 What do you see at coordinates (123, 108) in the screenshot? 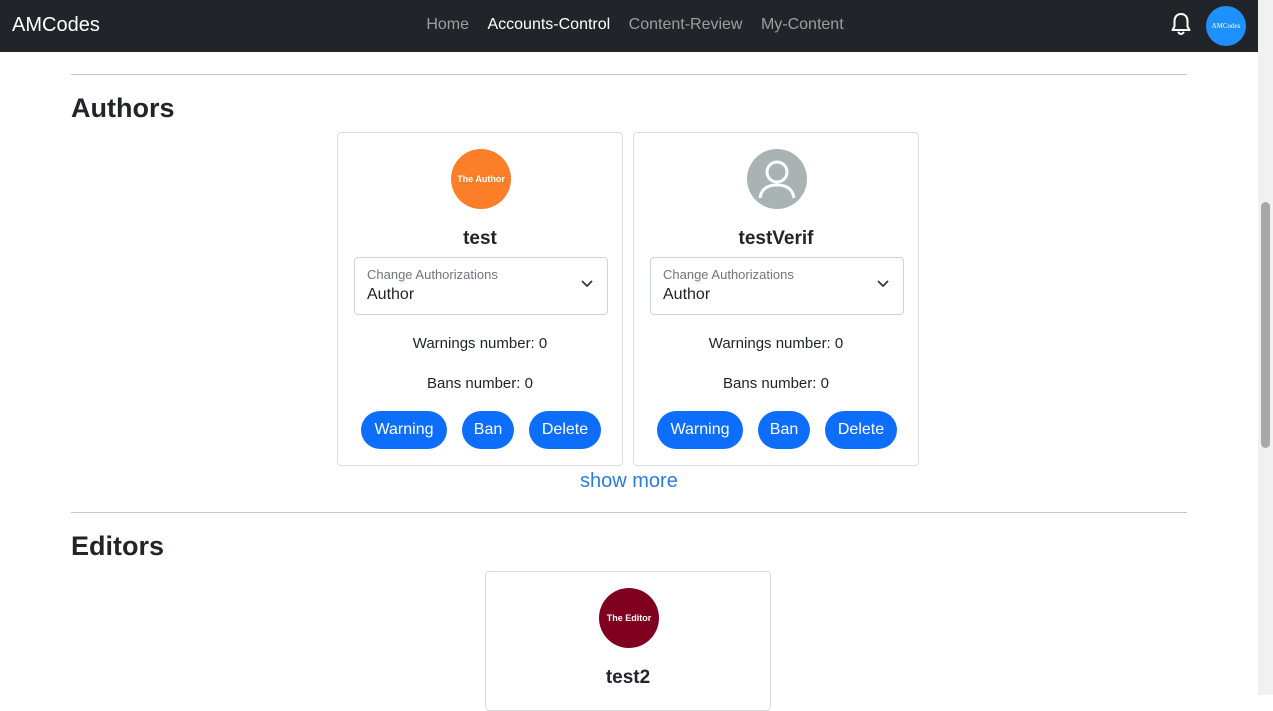
I see `authors-heading: Authors` at bounding box center [123, 108].